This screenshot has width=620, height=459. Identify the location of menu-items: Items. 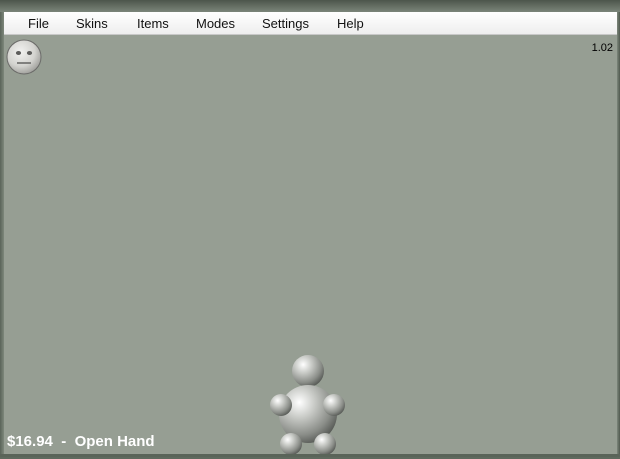
(153, 23).